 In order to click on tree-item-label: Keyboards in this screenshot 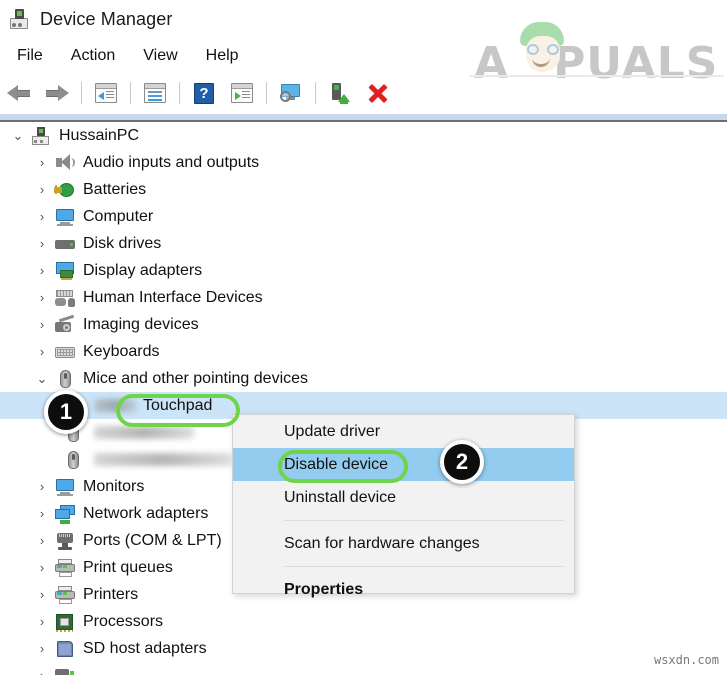, I will do `click(121, 351)`.